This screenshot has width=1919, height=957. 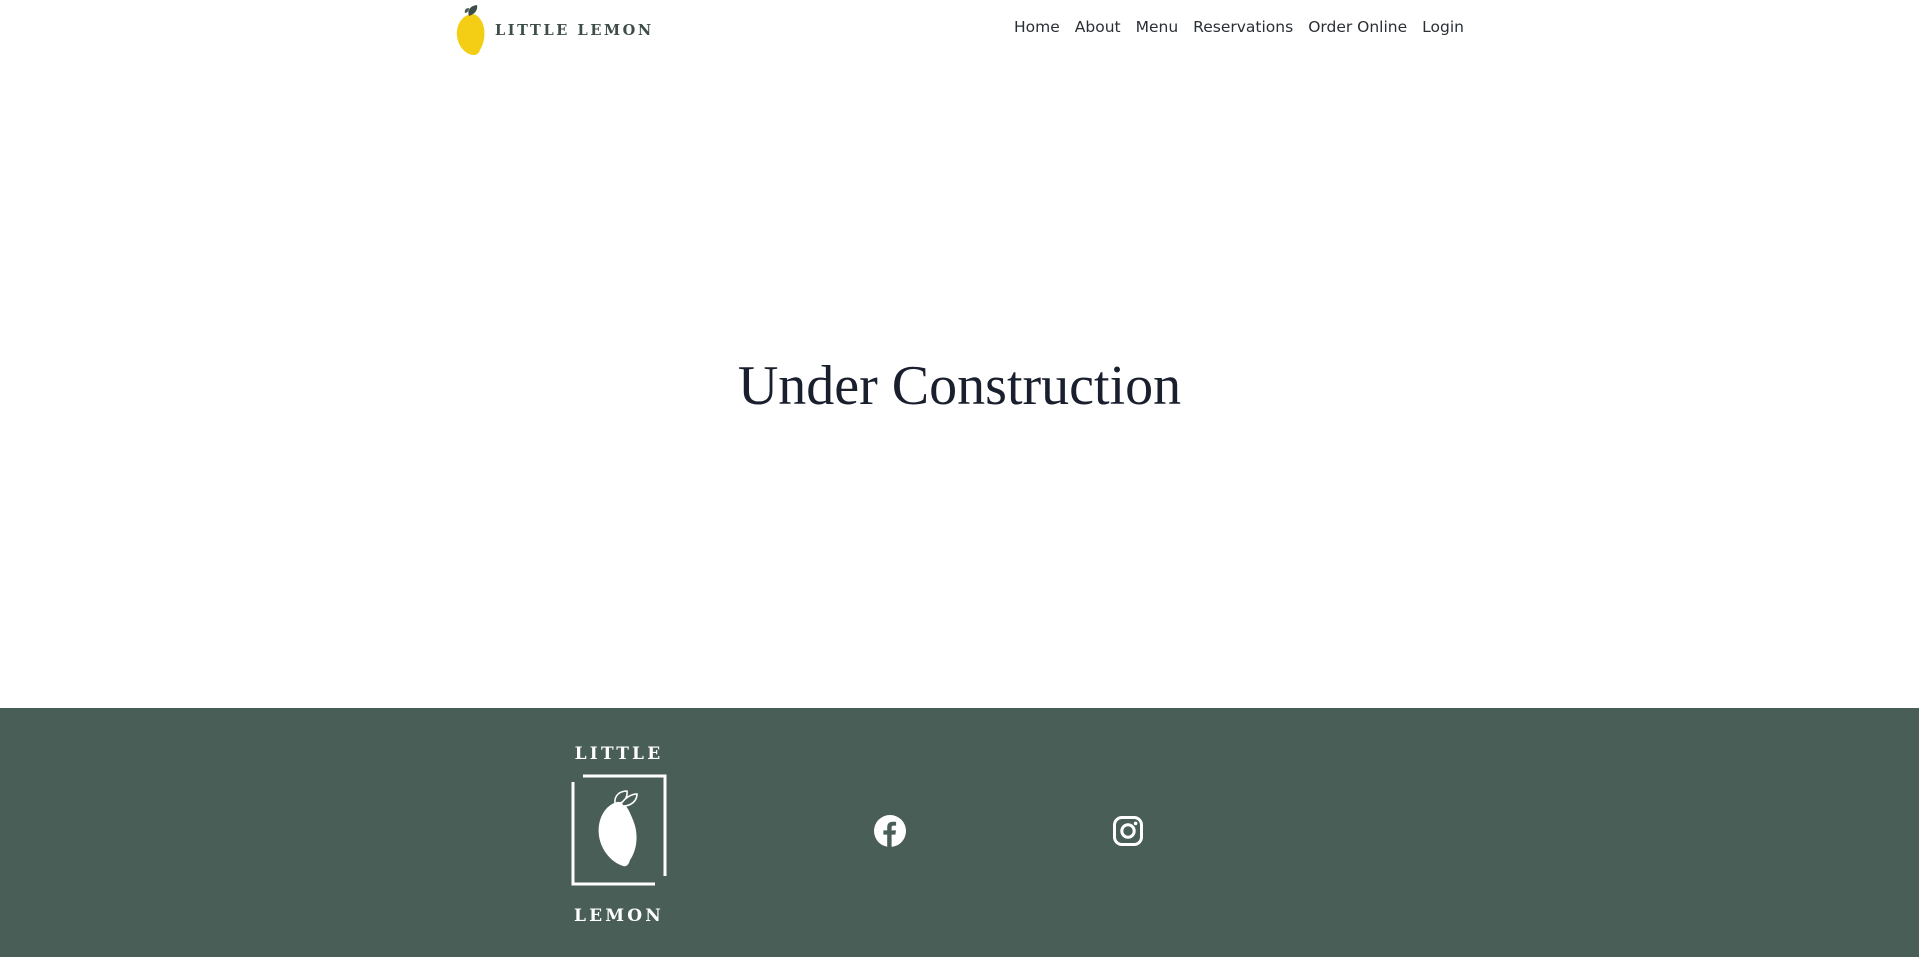 What do you see at coordinates (1098, 27) in the screenshot?
I see `nav-about: About` at bounding box center [1098, 27].